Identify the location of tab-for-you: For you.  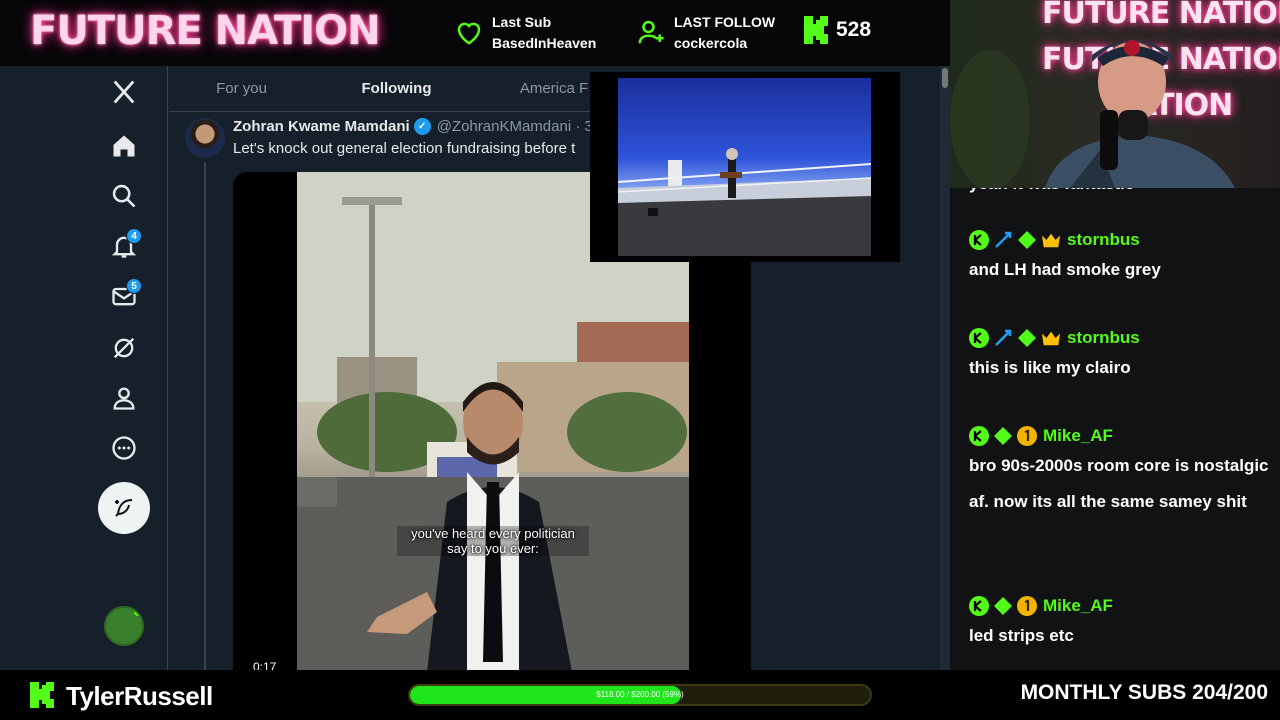
(241, 88).